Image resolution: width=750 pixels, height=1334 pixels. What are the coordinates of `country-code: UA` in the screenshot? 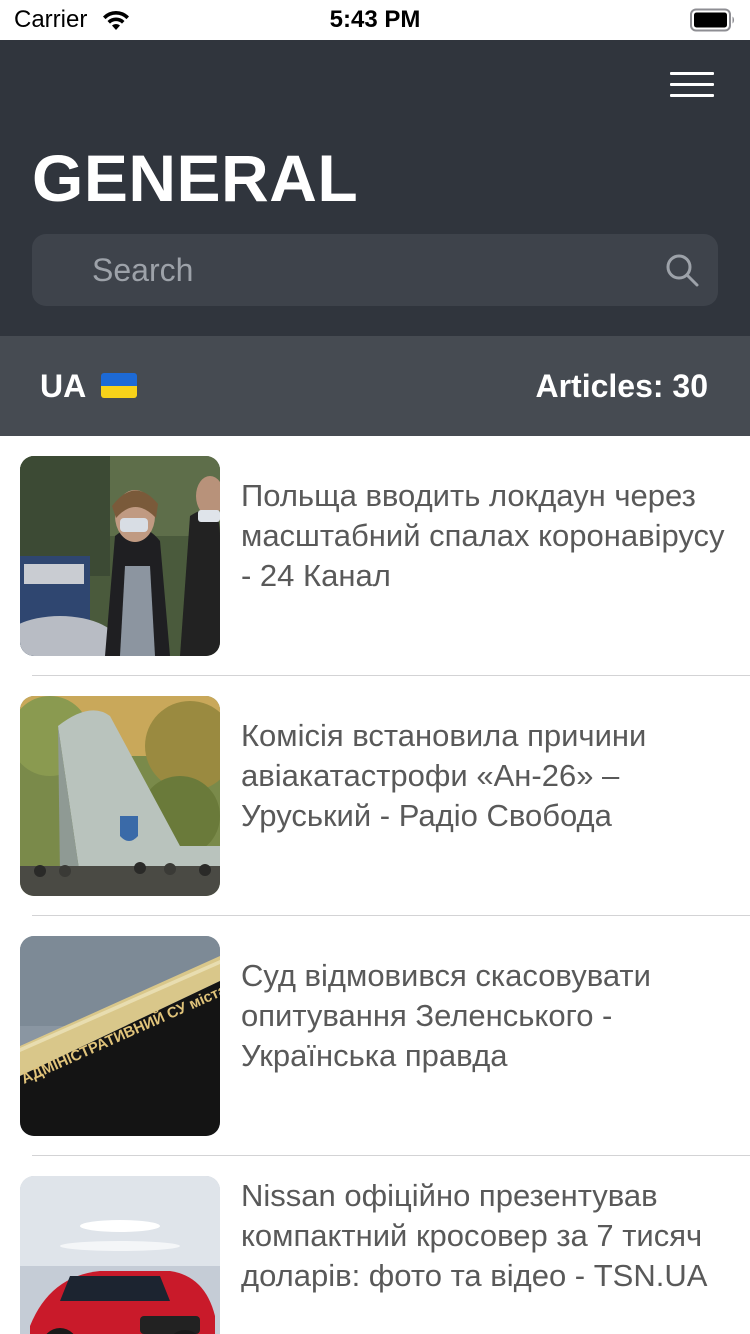 It's located at (63, 386).